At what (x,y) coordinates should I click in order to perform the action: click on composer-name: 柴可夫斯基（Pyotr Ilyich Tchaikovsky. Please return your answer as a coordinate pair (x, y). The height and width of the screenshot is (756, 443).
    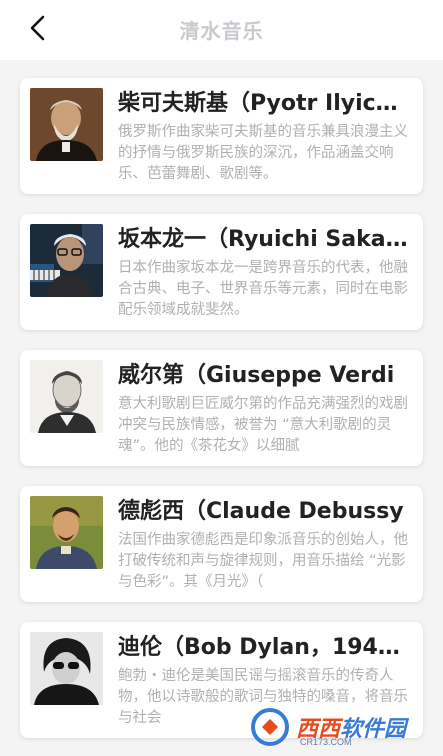
    Looking at the image, I should click on (265, 103).